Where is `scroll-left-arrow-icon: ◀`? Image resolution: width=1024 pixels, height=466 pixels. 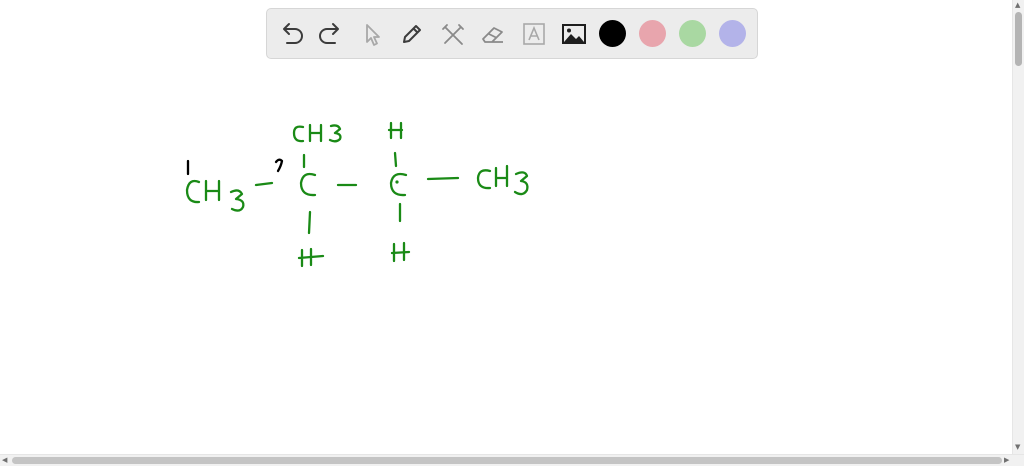
scroll-left-arrow-icon: ◀ is located at coordinates (4, 460).